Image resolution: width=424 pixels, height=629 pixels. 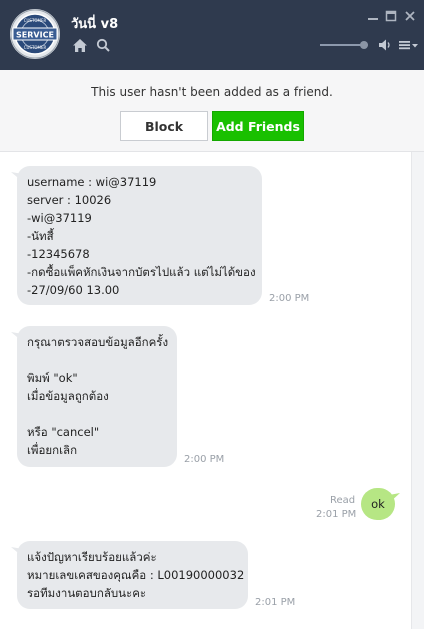 I want to click on block-button: Block, so click(x=164, y=126).